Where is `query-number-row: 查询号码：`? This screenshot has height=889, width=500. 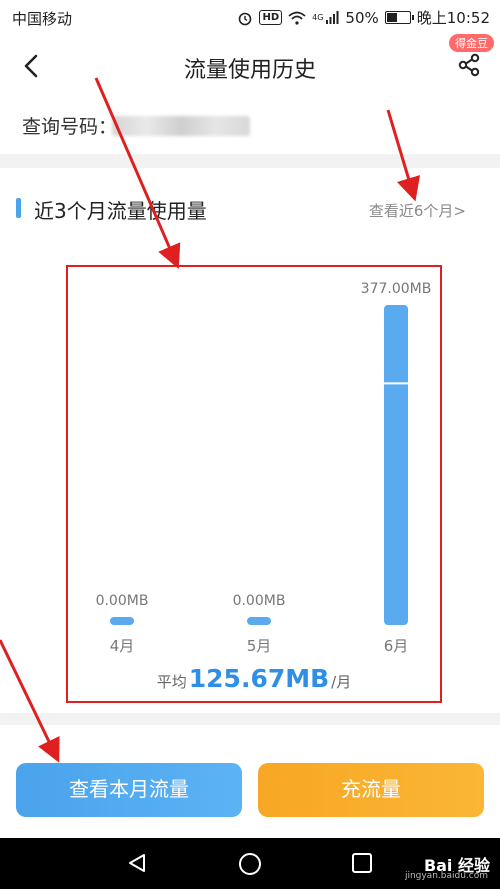 query-number-row: 查询号码： is located at coordinates (250, 127).